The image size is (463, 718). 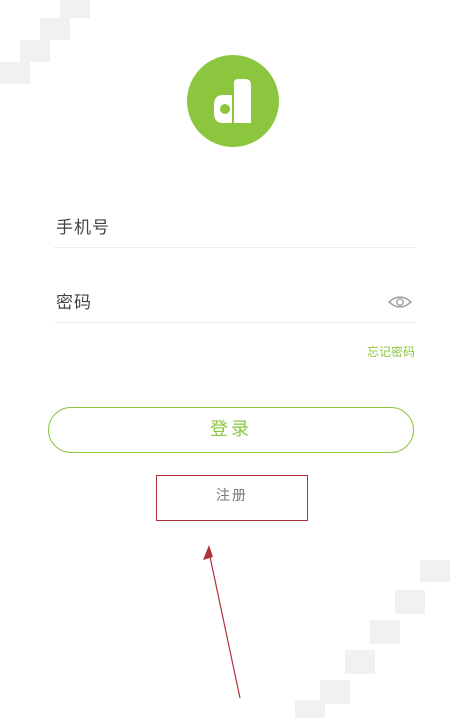 I want to click on app-a-logo-icon, so click(x=232, y=101).